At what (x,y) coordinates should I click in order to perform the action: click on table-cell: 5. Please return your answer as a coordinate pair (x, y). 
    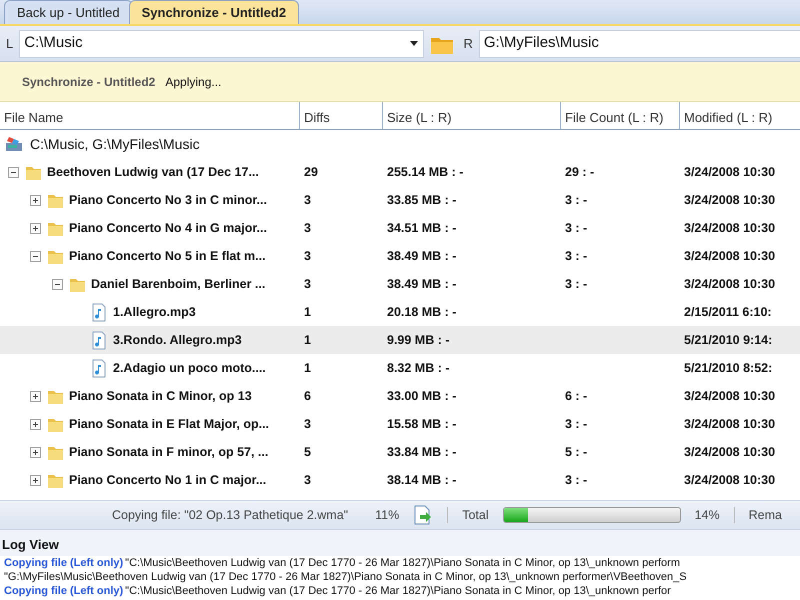
    Looking at the image, I should click on (307, 451).